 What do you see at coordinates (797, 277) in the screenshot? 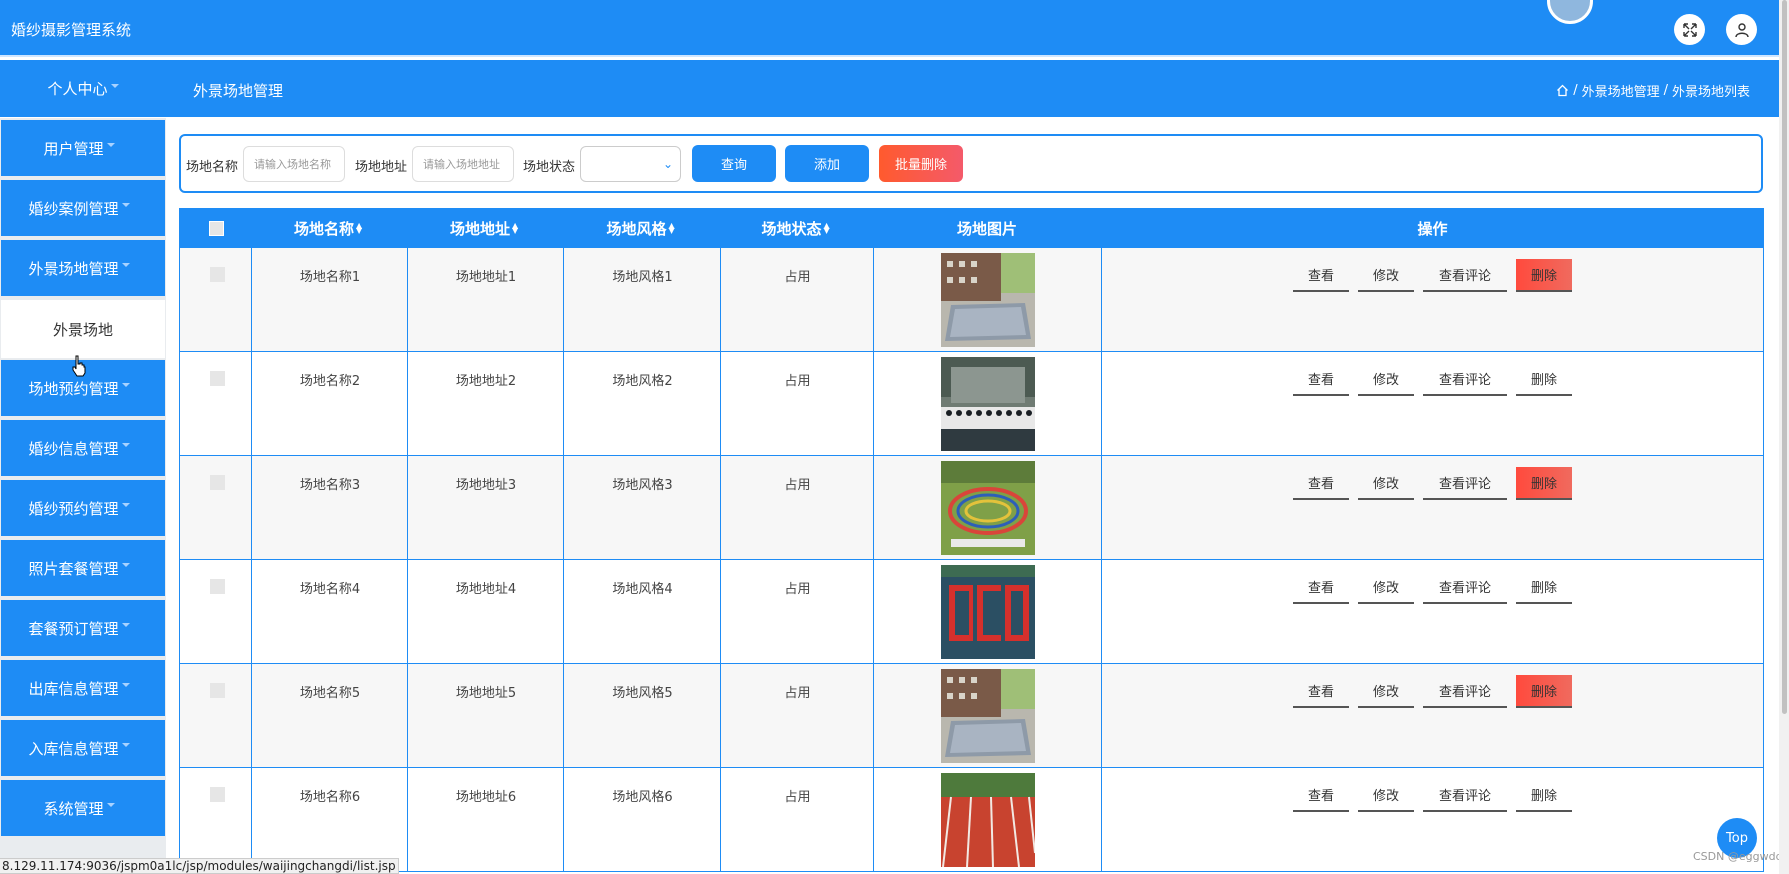
I see `cell-status: 占用` at bounding box center [797, 277].